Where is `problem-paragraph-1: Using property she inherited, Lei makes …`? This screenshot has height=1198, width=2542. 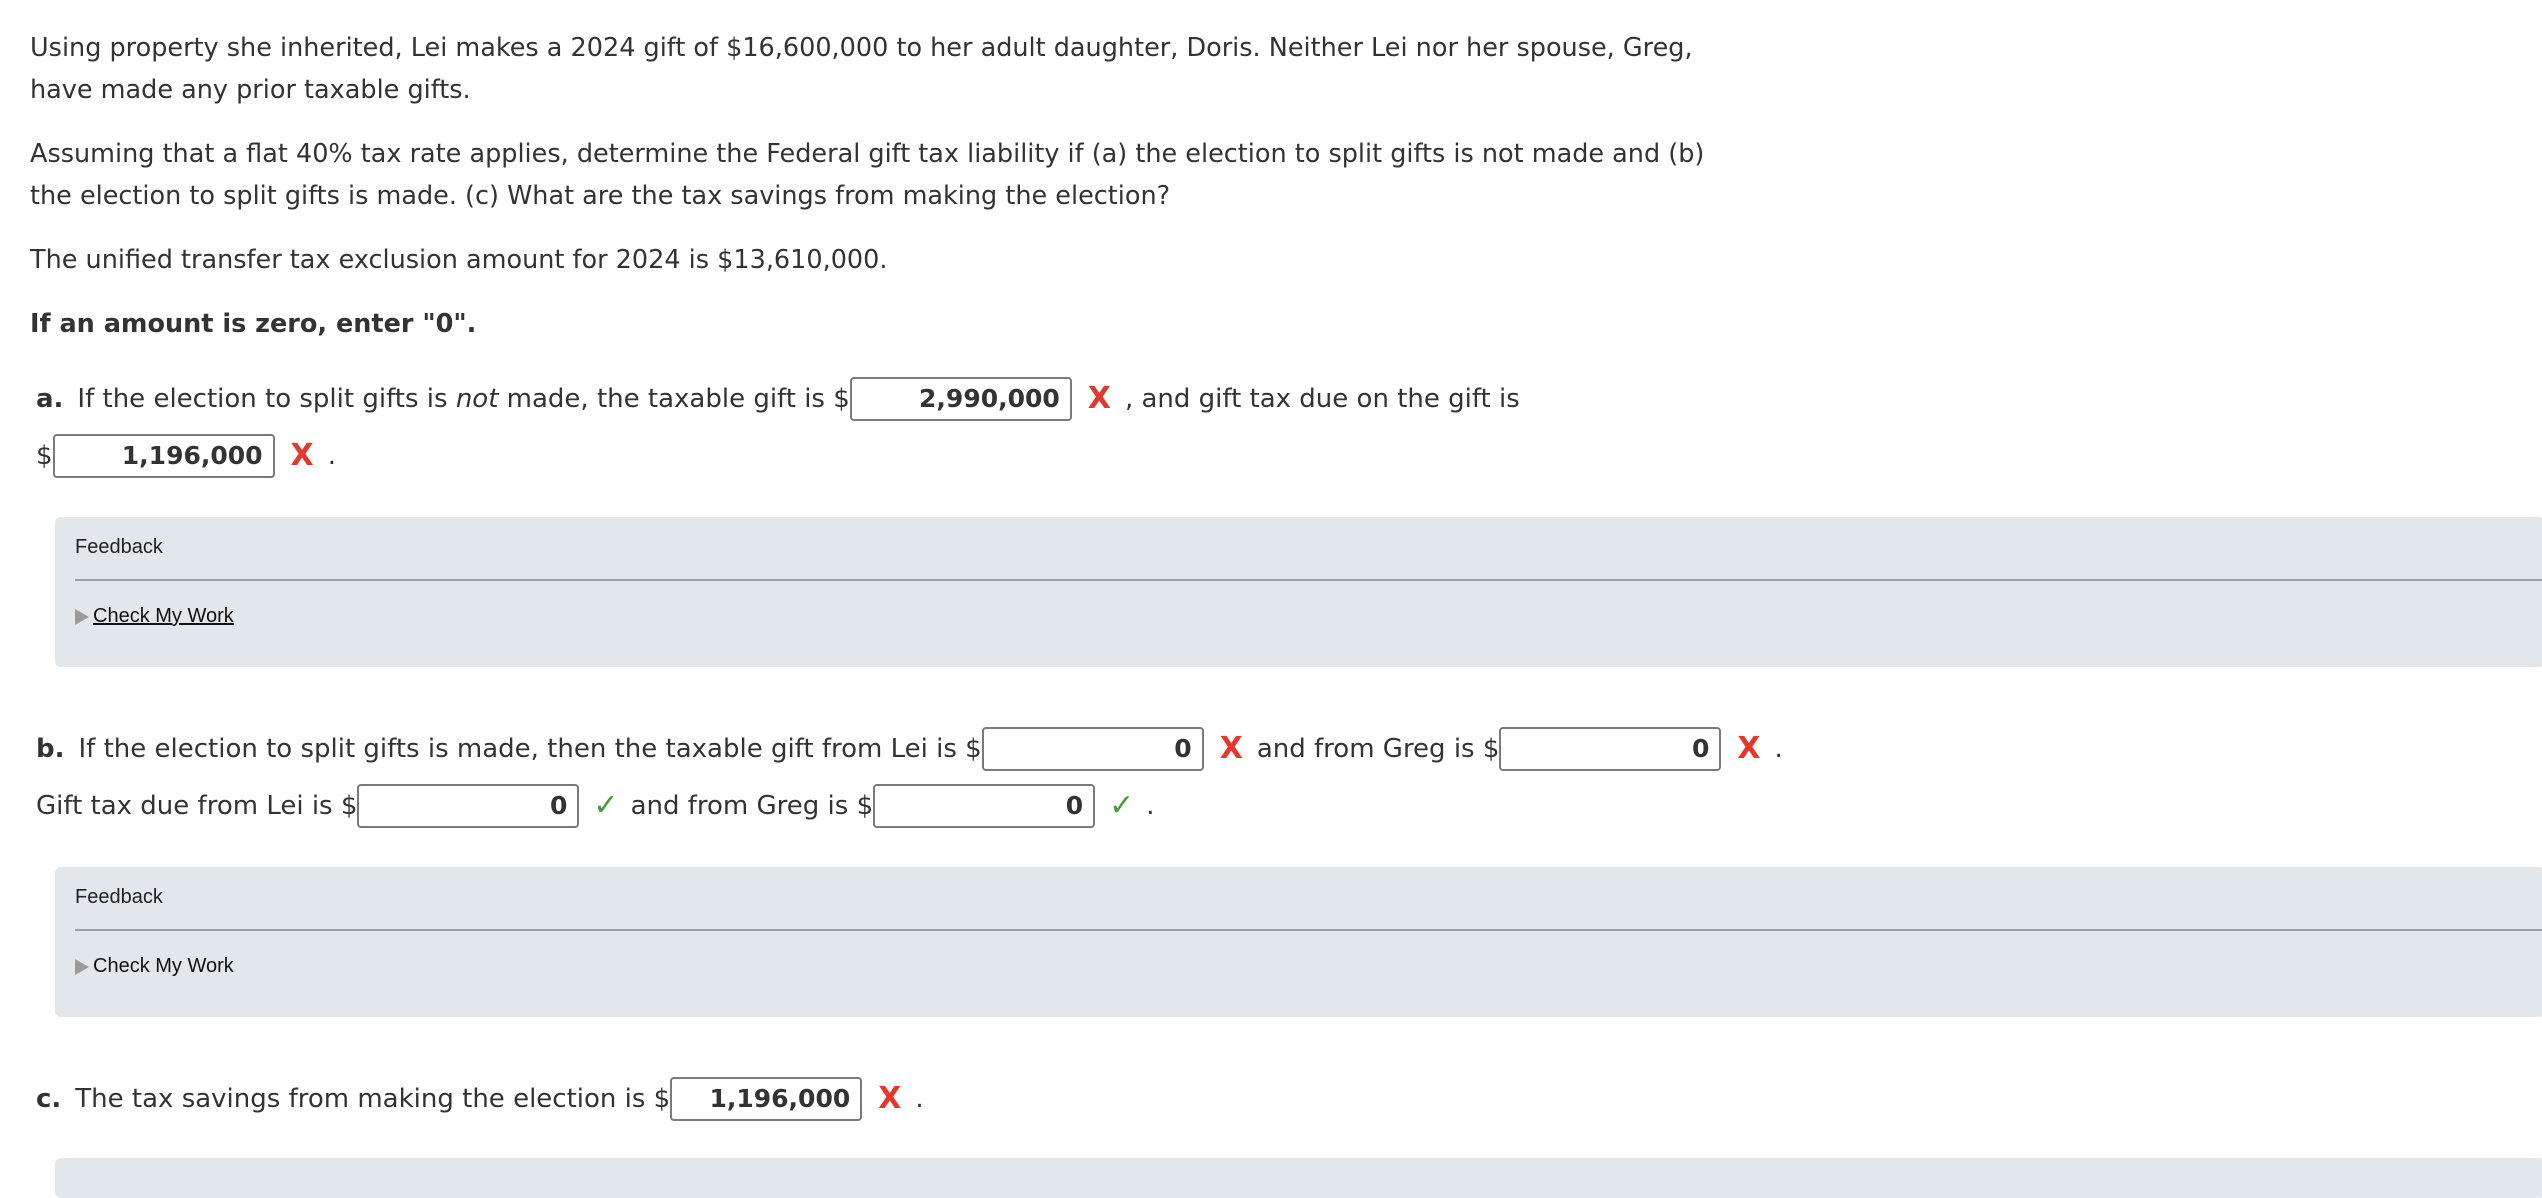
problem-paragraph-1: Using property she inherited, Lei makes … is located at coordinates (861, 69).